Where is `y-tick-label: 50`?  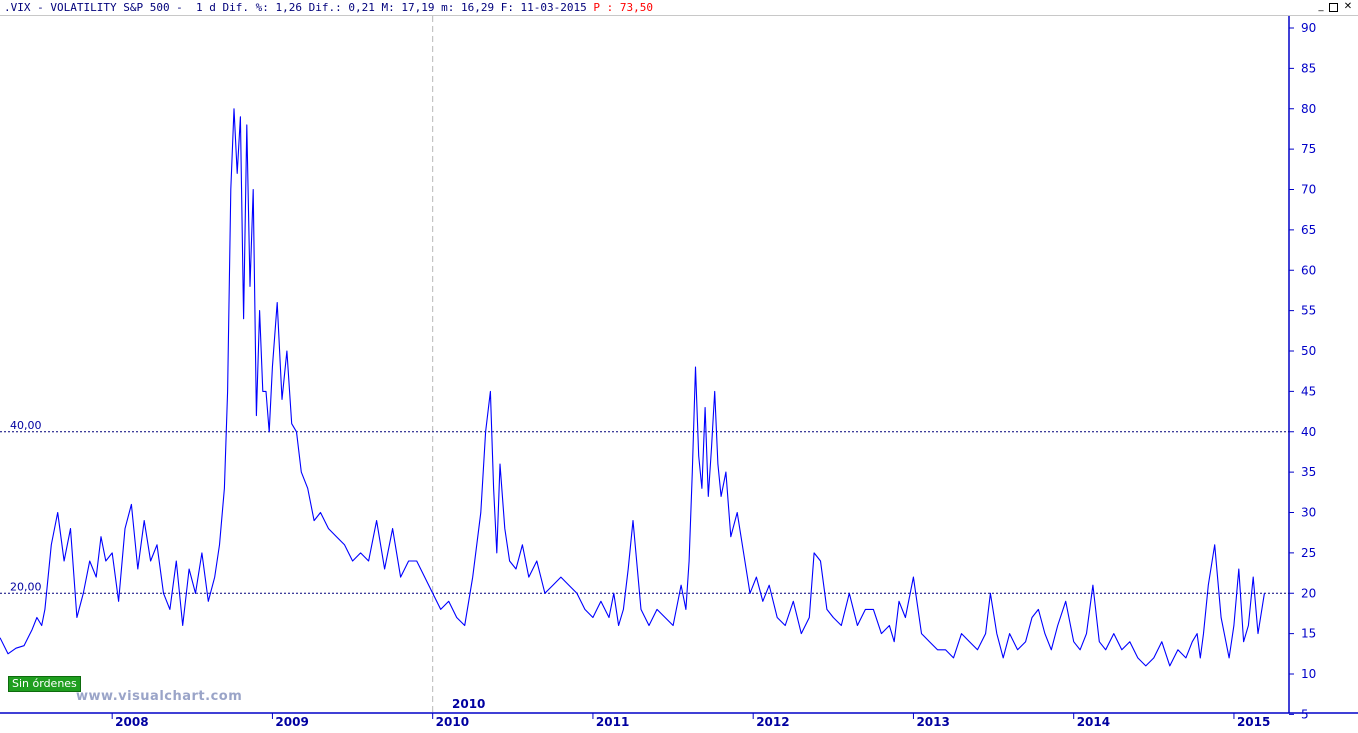 y-tick-label: 50 is located at coordinates (1308, 351).